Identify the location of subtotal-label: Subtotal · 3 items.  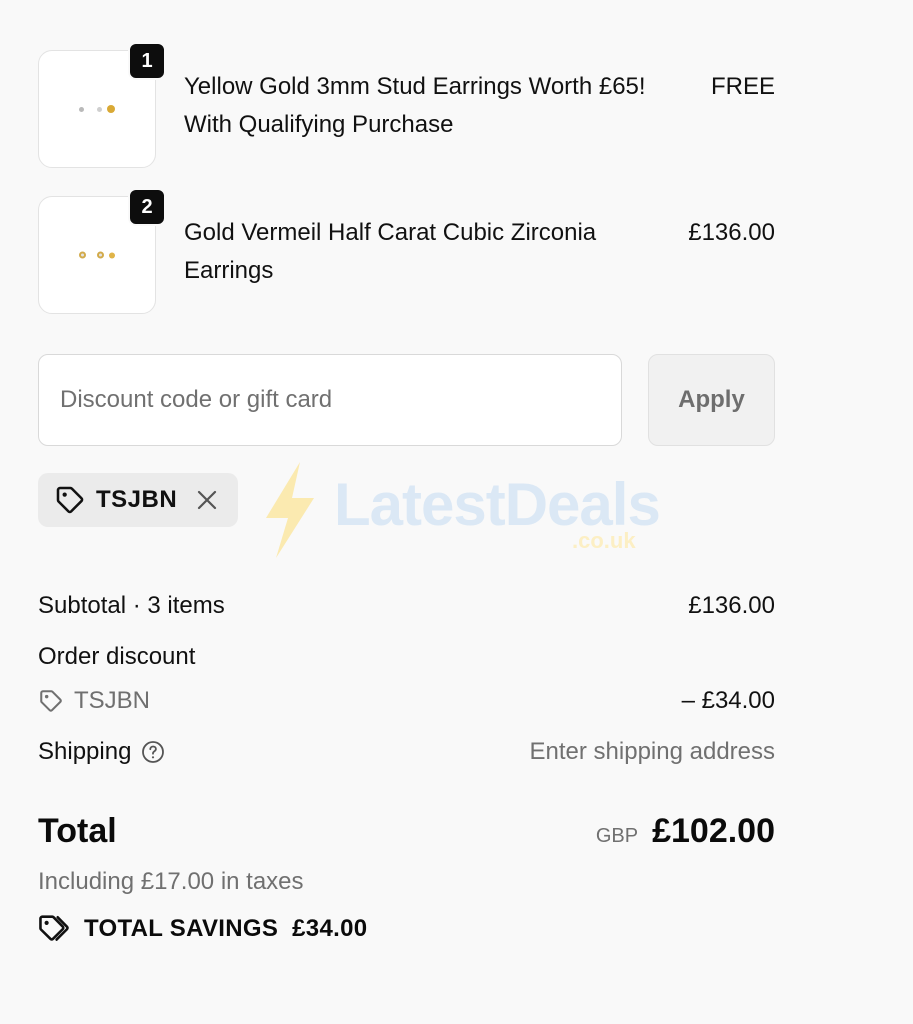
(131, 605).